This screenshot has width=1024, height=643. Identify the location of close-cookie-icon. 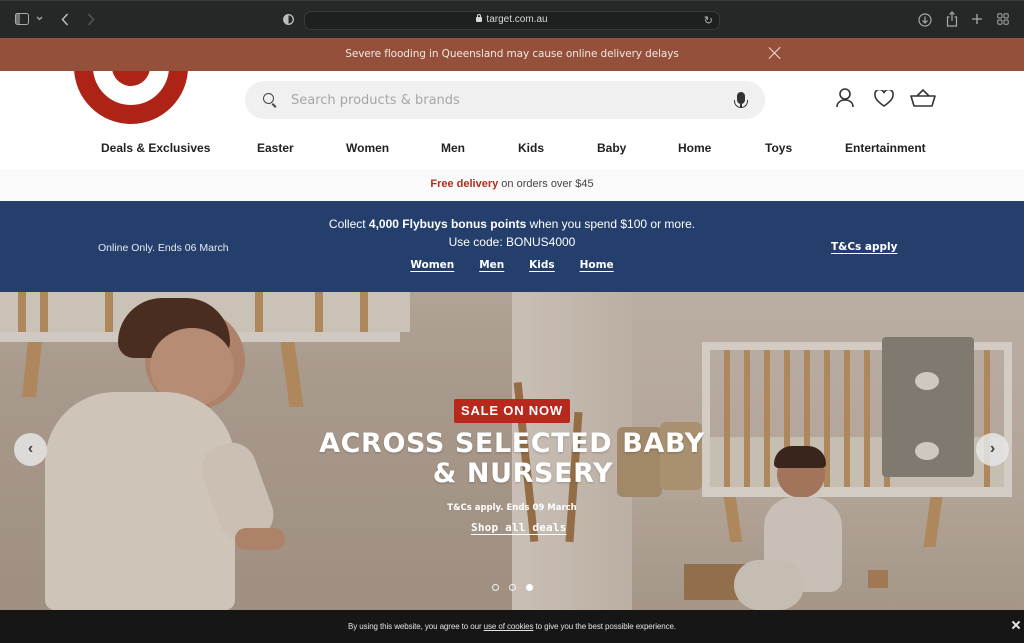
(1016, 625).